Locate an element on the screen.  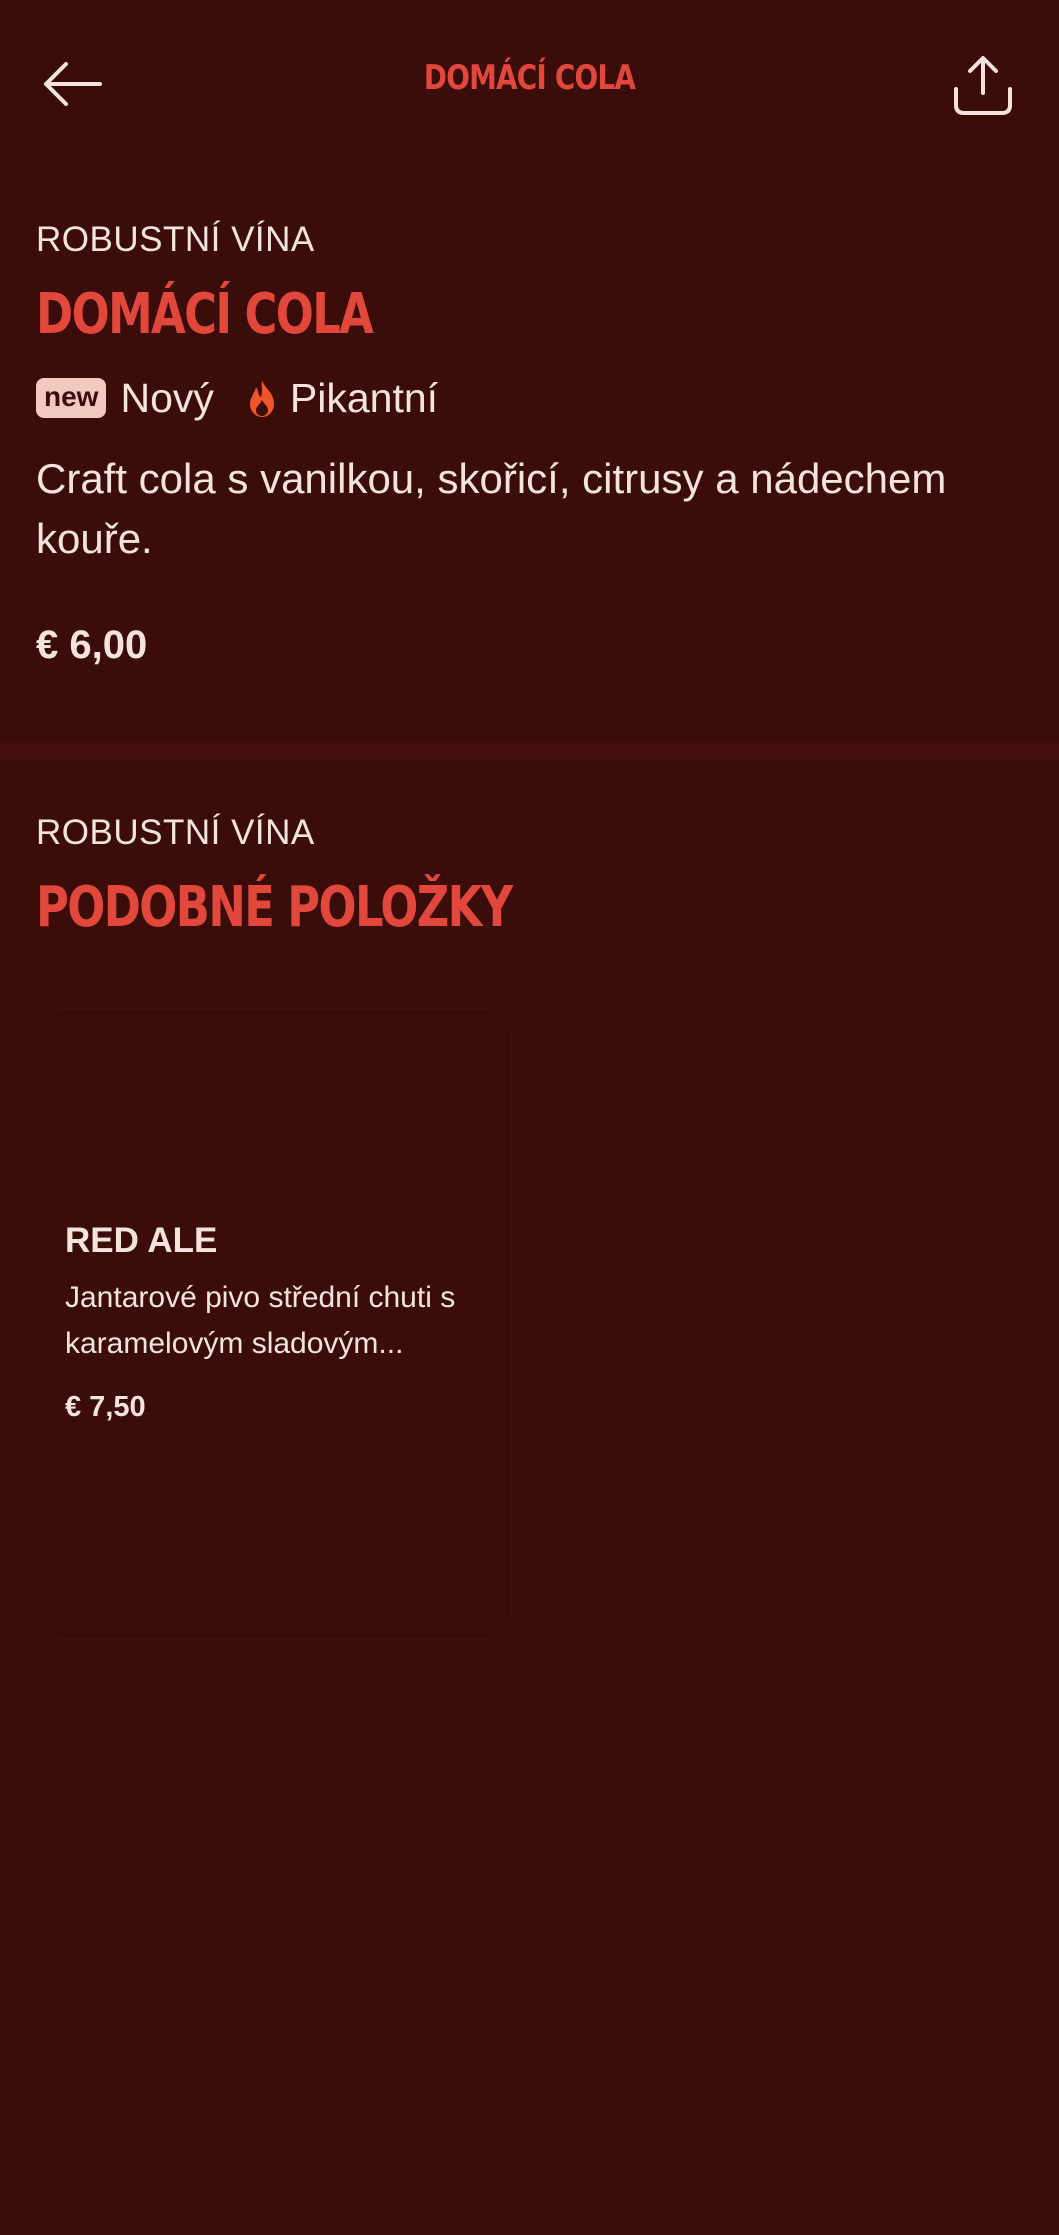
top-bar: DOMÁCÍ COLA is located at coordinates (529, 85).